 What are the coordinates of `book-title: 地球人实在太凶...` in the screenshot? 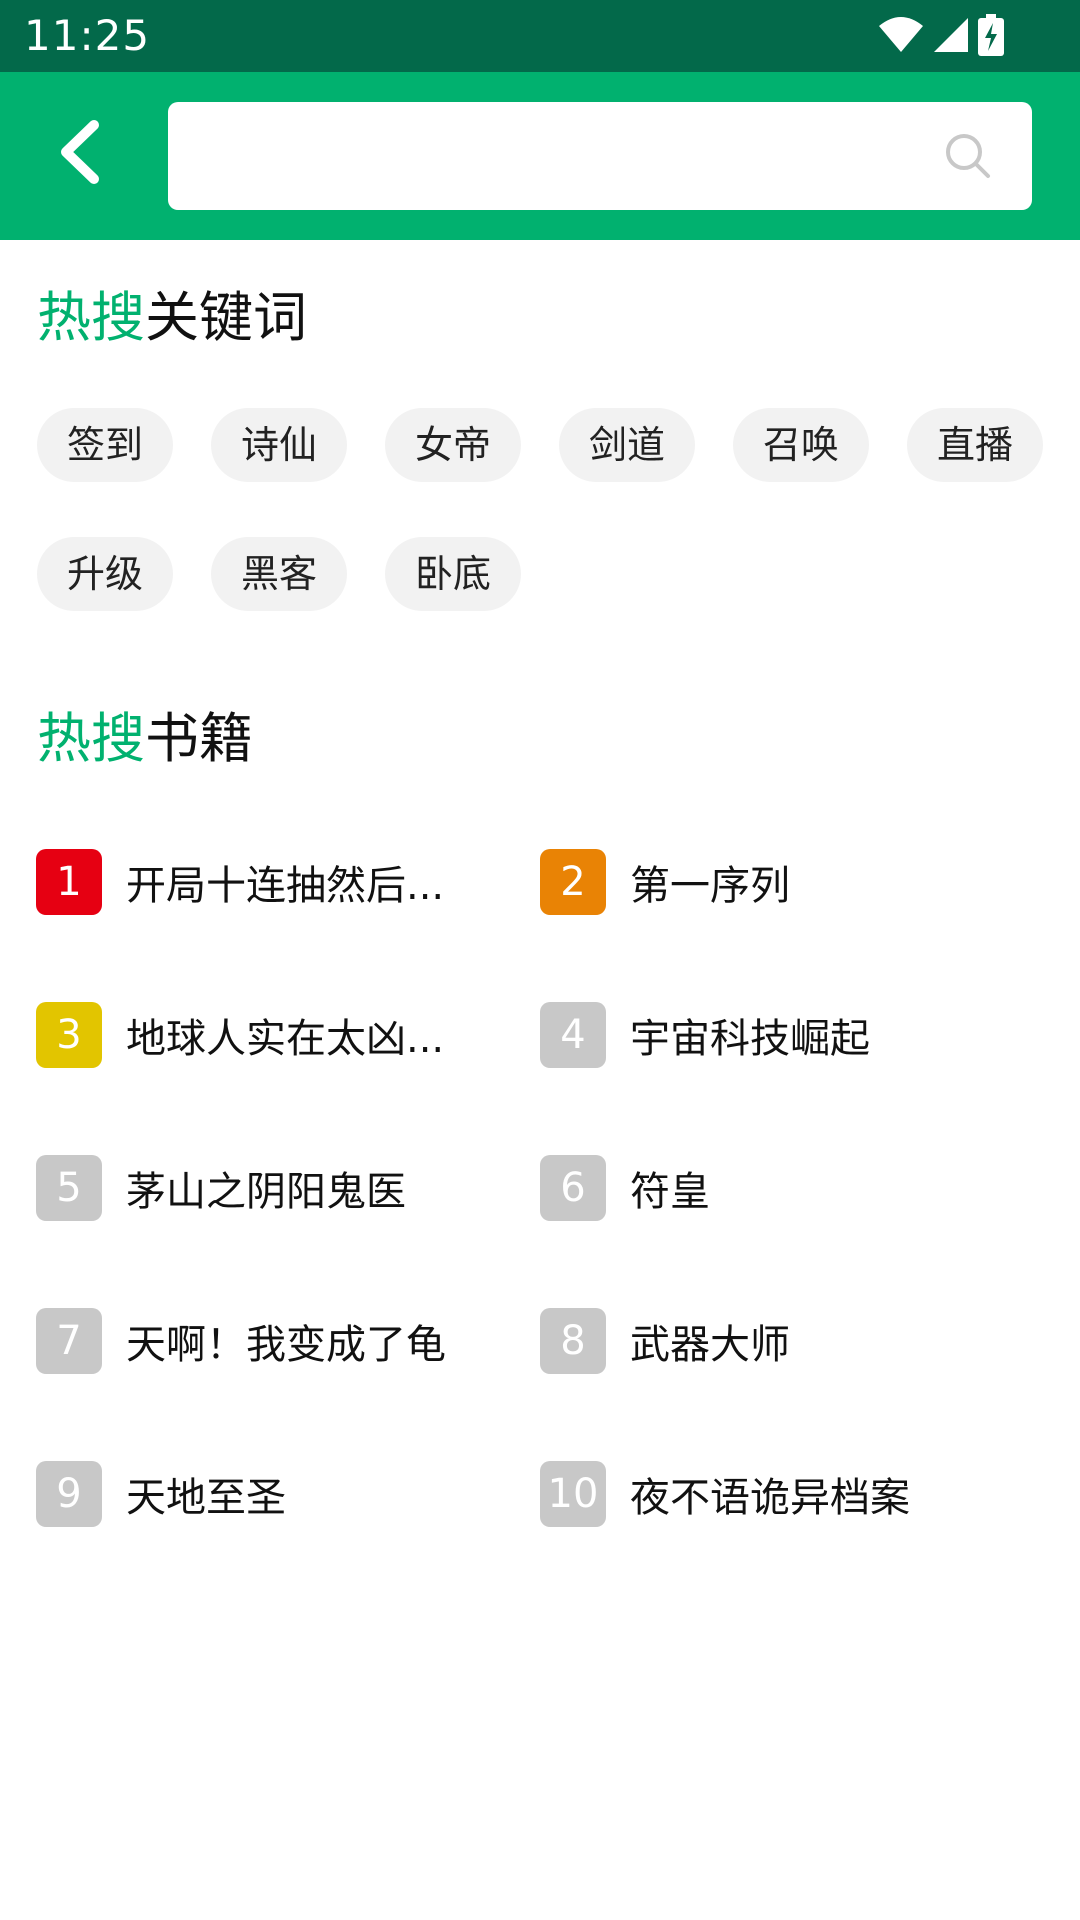 It's located at (285, 1039).